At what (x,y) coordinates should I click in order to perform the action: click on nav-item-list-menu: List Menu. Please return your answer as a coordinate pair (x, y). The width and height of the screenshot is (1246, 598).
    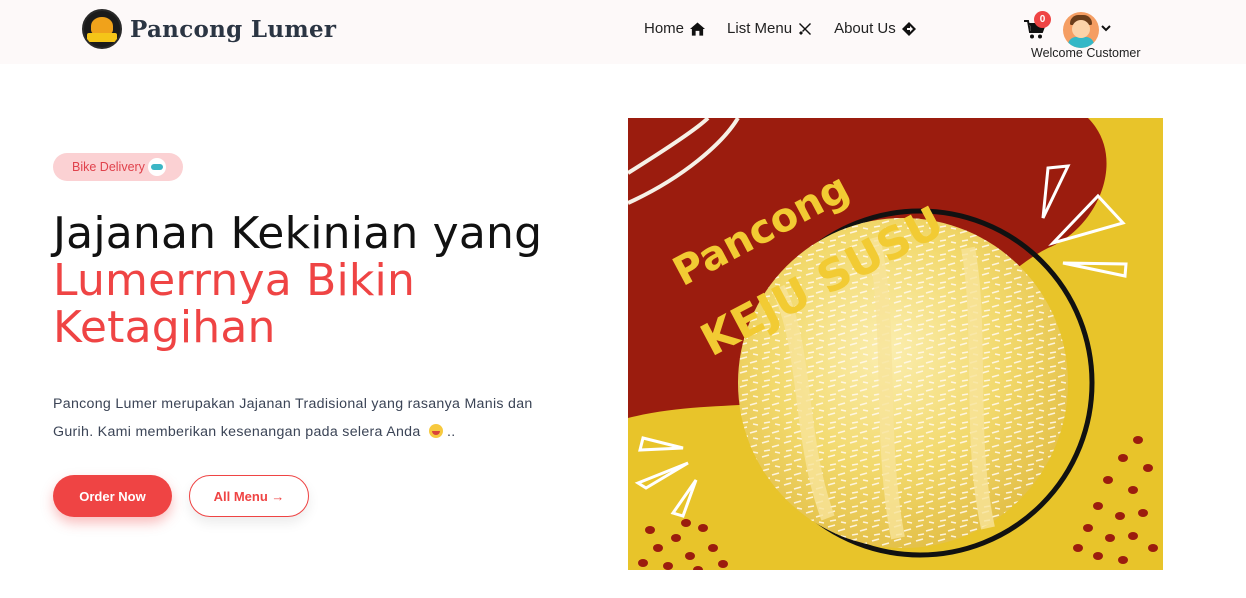
    Looking at the image, I should click on (769, 28).